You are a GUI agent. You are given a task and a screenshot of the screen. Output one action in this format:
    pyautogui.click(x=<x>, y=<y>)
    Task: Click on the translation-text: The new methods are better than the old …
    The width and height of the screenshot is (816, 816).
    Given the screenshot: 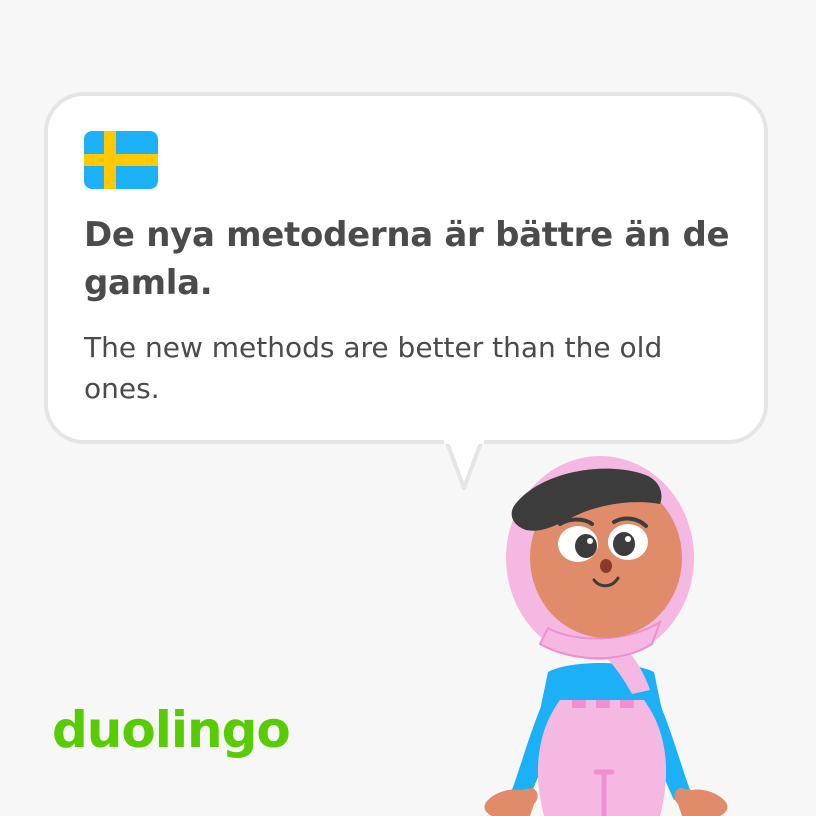 What is the action you would take?
    pyautogui.click(x=373, y=368)
    